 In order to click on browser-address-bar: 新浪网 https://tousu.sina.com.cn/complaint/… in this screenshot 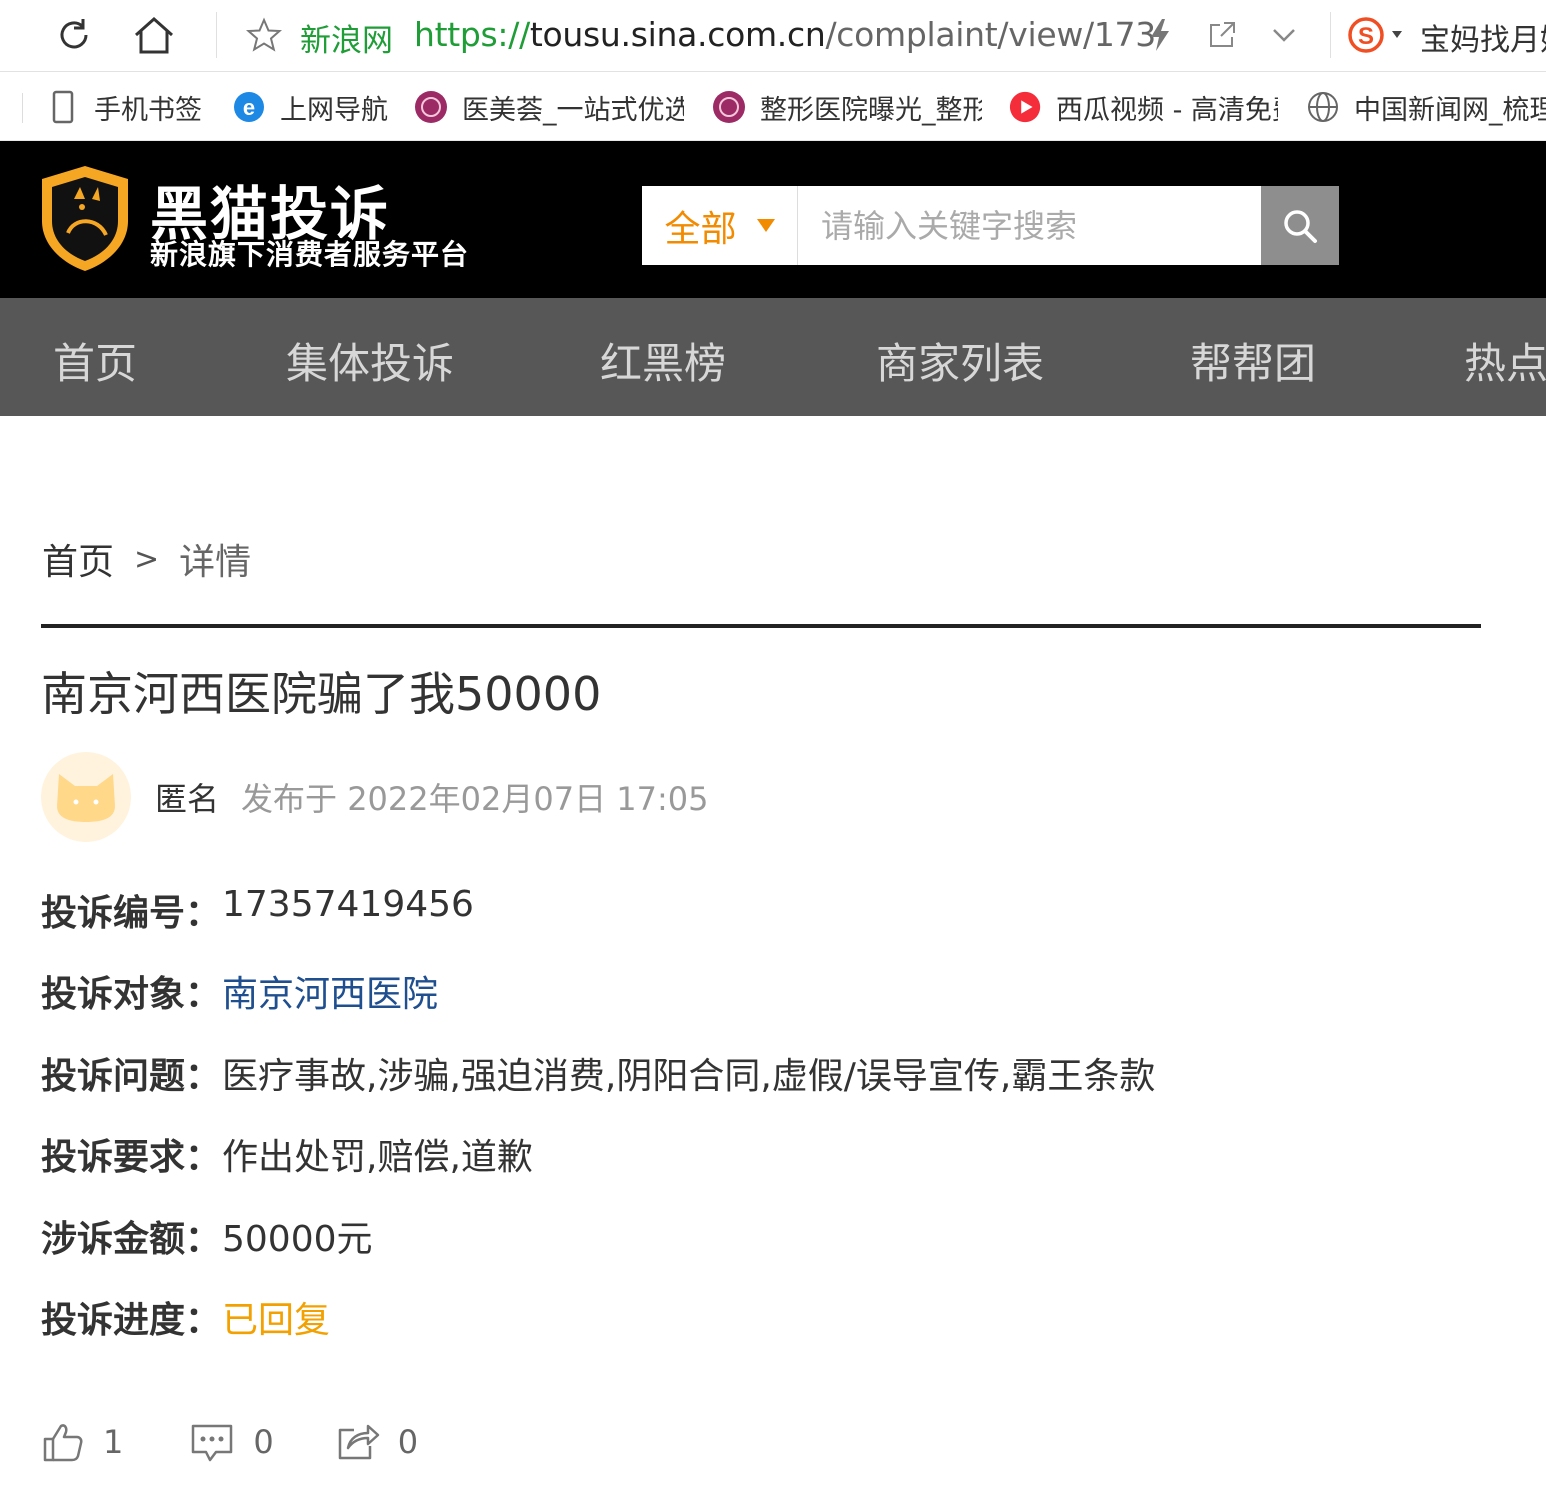, I will do `click(773, 36)`.